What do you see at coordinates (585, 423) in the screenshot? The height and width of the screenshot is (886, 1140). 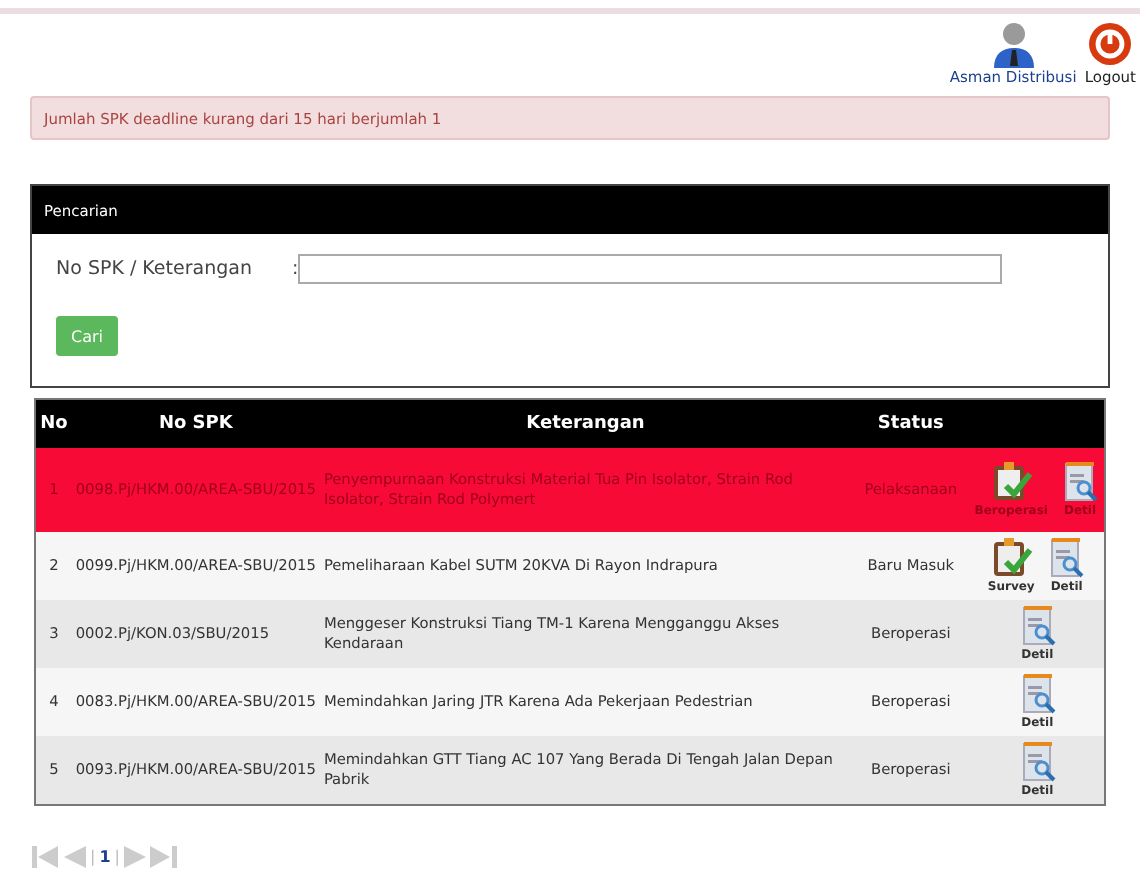 I see `column-header: Keterangan` at bounding box center [585, 423].